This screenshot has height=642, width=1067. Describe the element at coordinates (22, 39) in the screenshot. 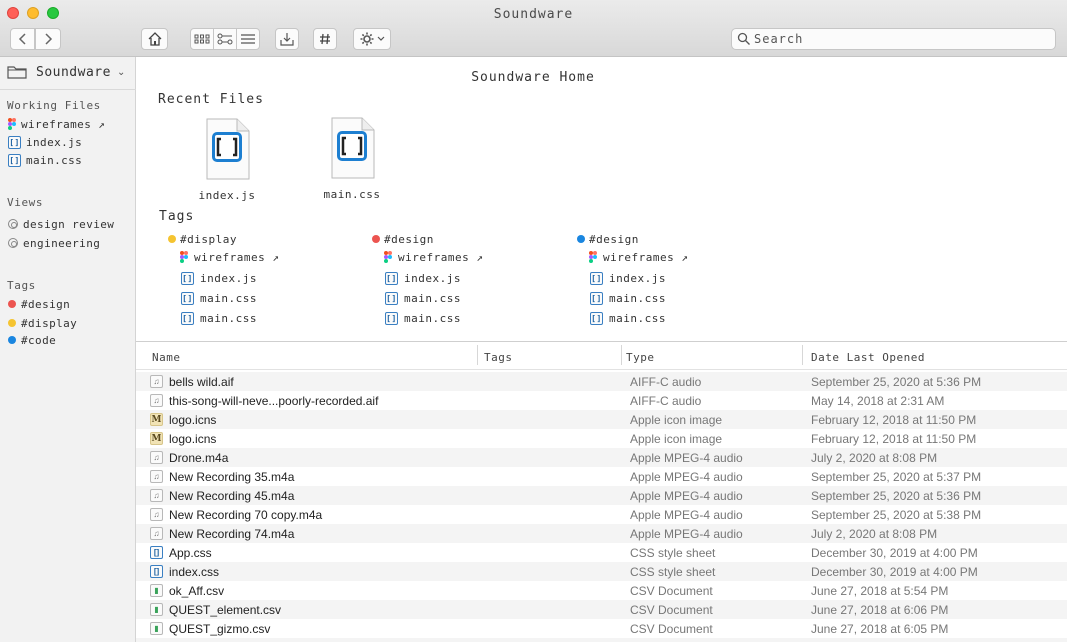

I see `back-button` at that location.